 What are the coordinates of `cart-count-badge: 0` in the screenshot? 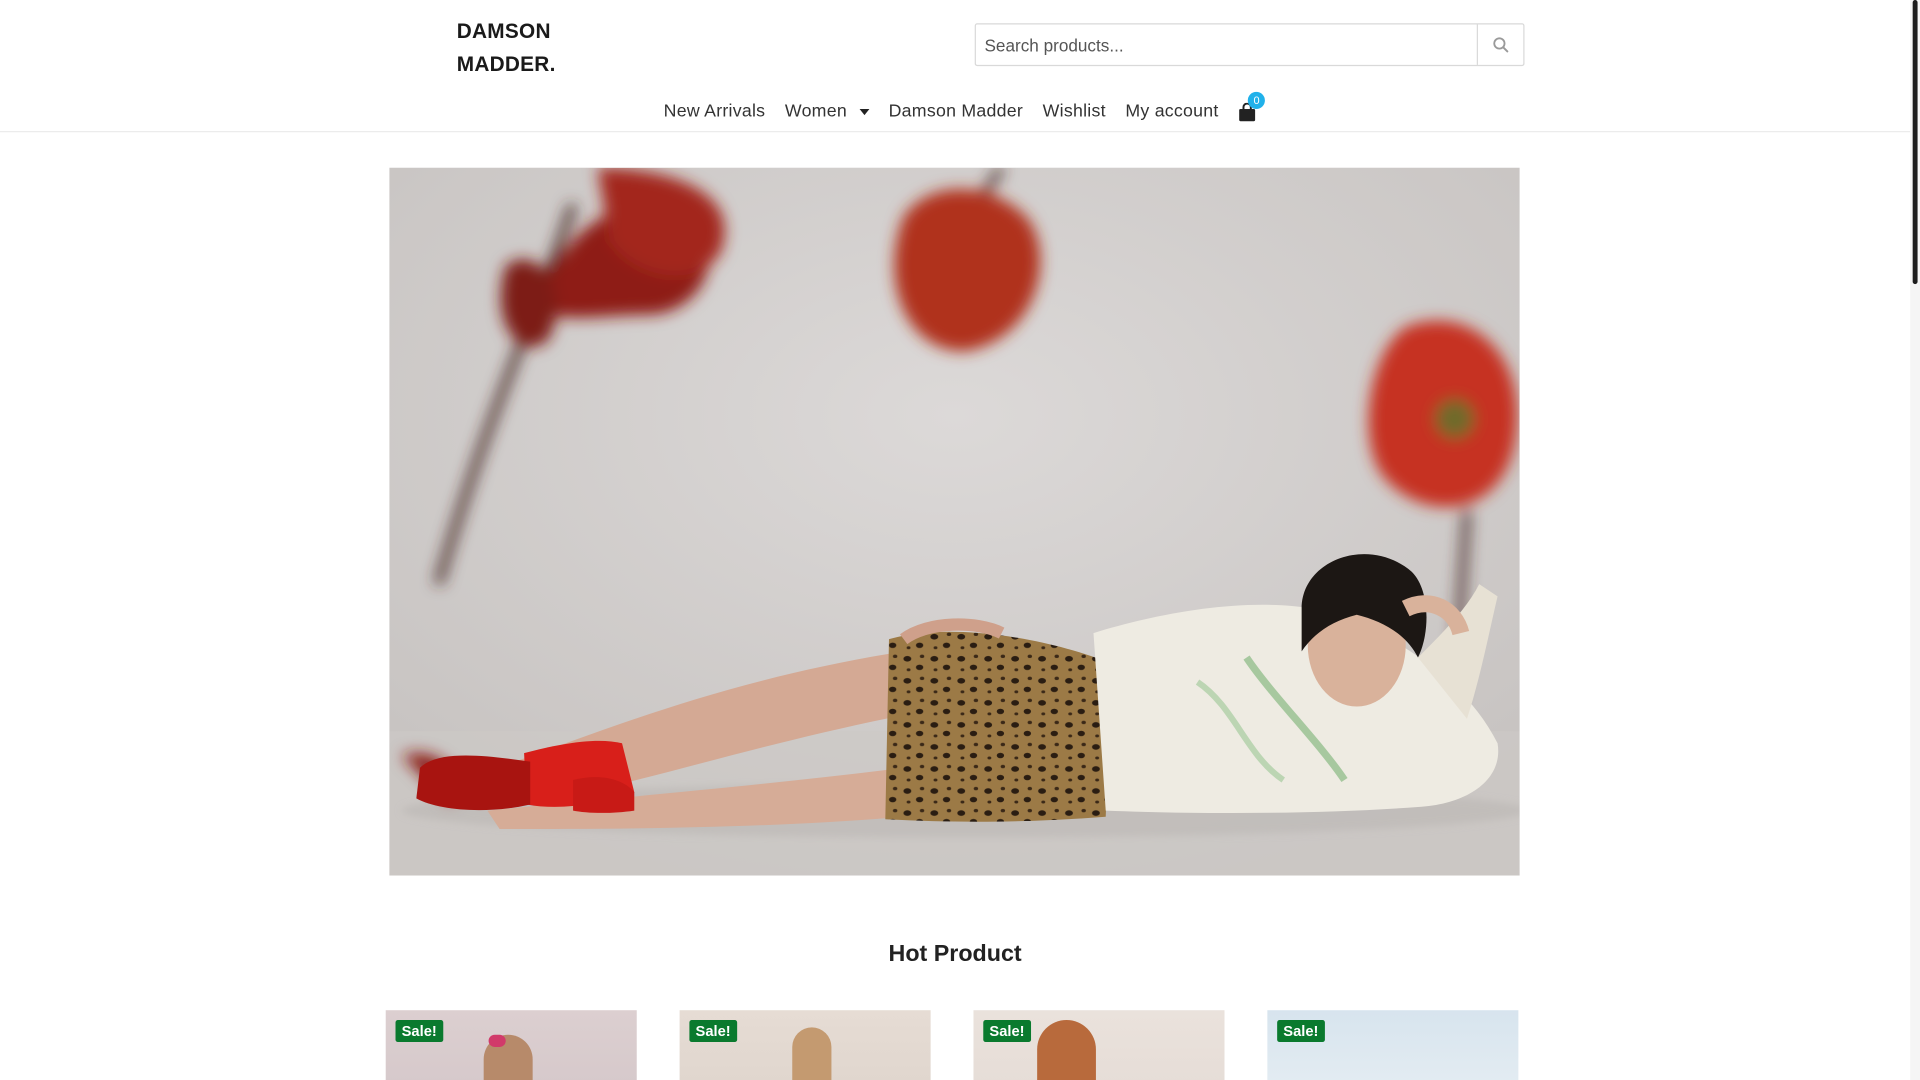 It's located at (1256, 100).